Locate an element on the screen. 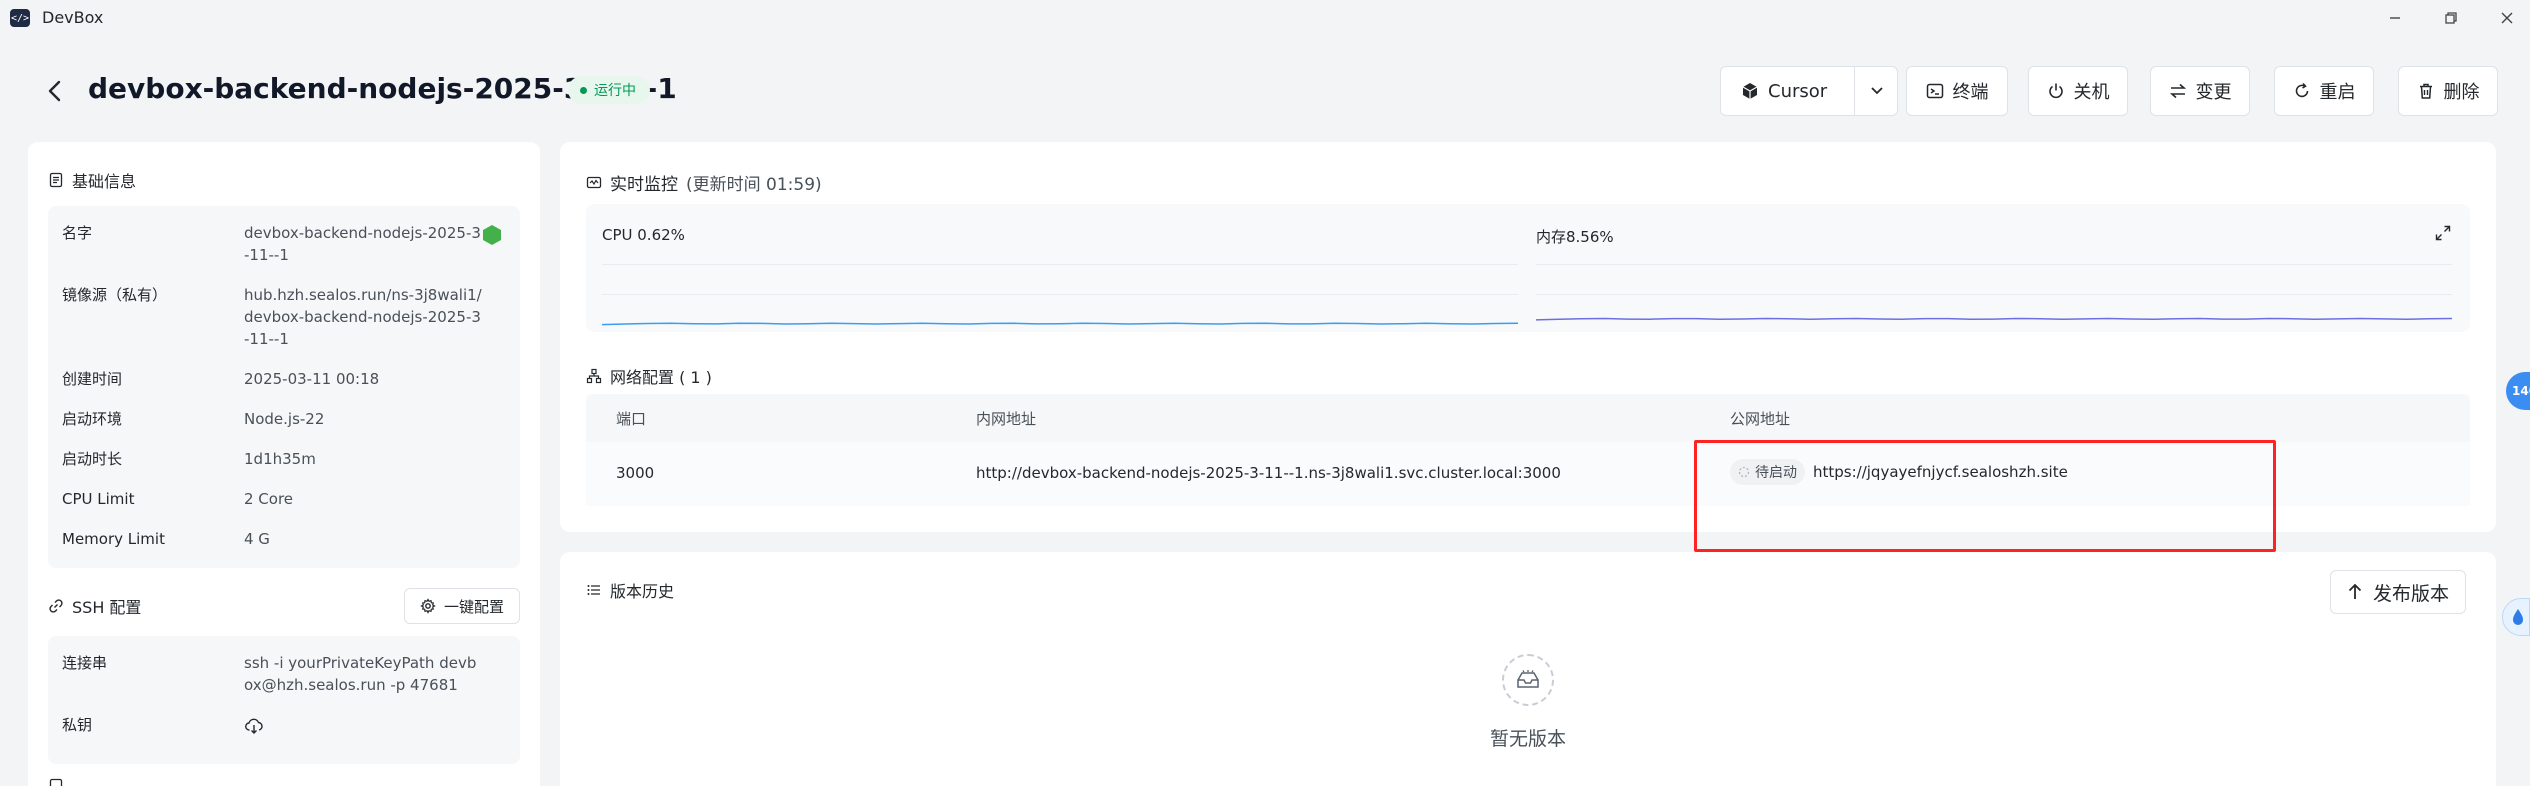 Image resolution: width=2530 pixels, height=786 pixels. change-button: 变更 is located at coordinates (2200, 91).